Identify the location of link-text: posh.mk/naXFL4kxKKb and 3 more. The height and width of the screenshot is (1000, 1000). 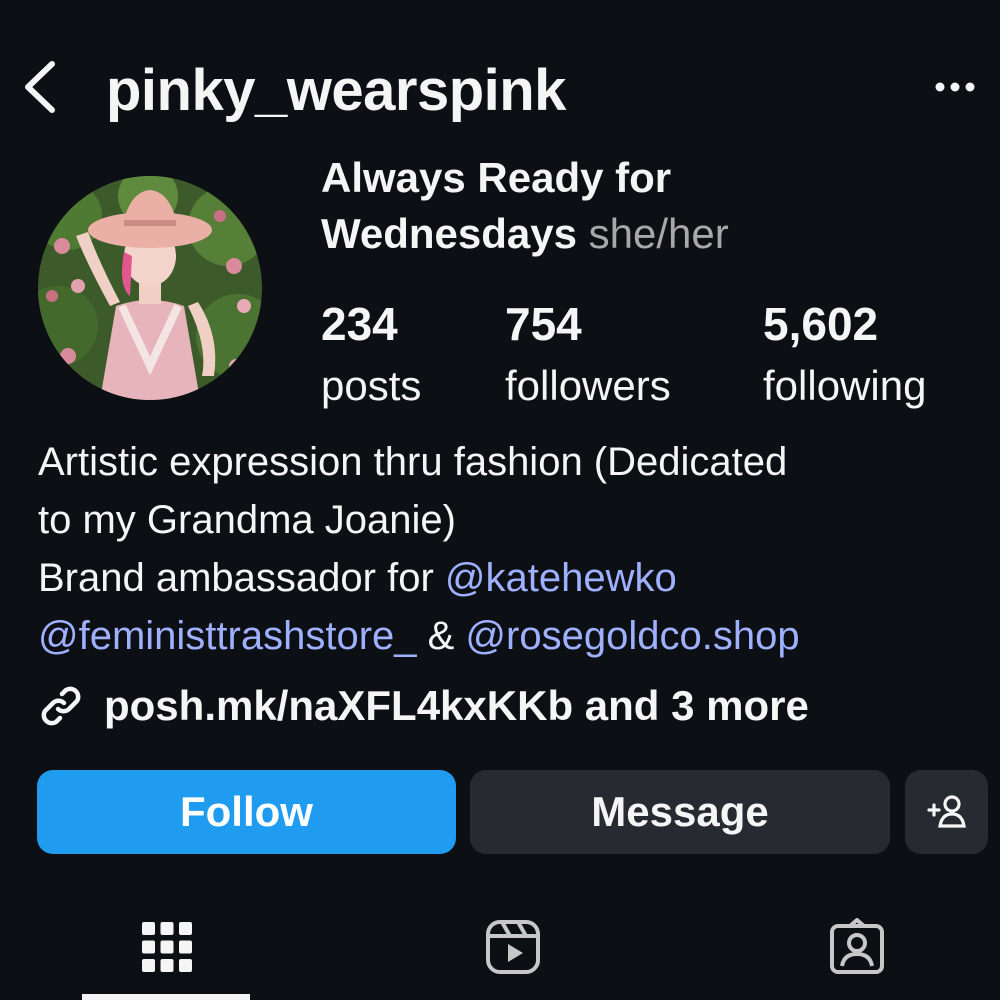
(456, 706).